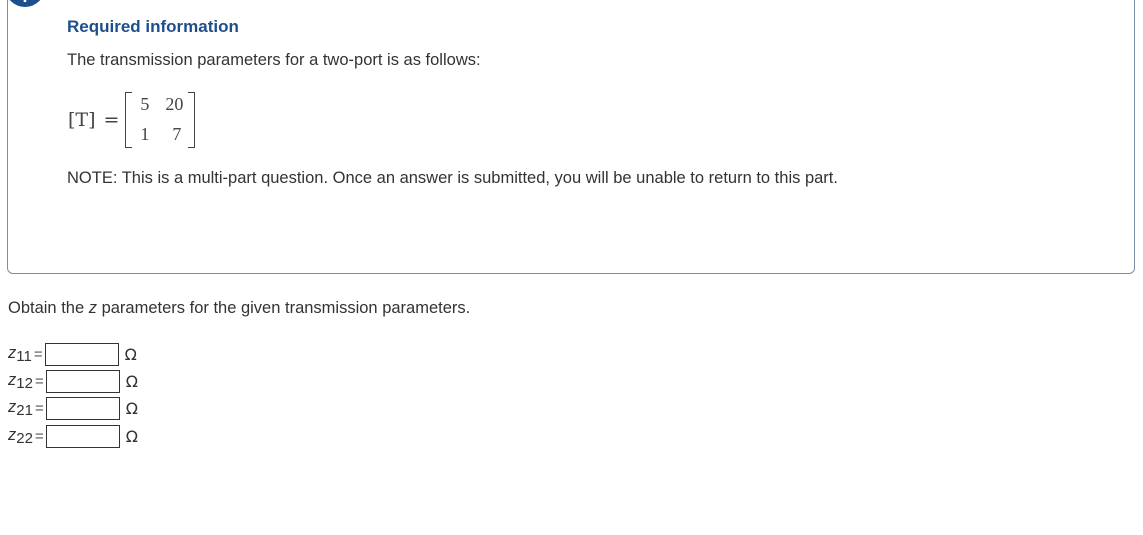  What do you see at coordinates (92, 308) in the screenshot?
I see `question-variable: z` at bounding box center [92, 308].